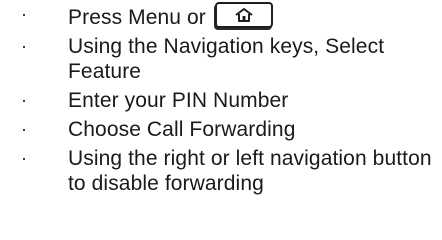 The height and width of the screenshot is (240, 442). What do you see at coordinates (182, 129) in the screenshot?
I see `step-text: Choose Call Forwarding` at bounding box center [182, 129].